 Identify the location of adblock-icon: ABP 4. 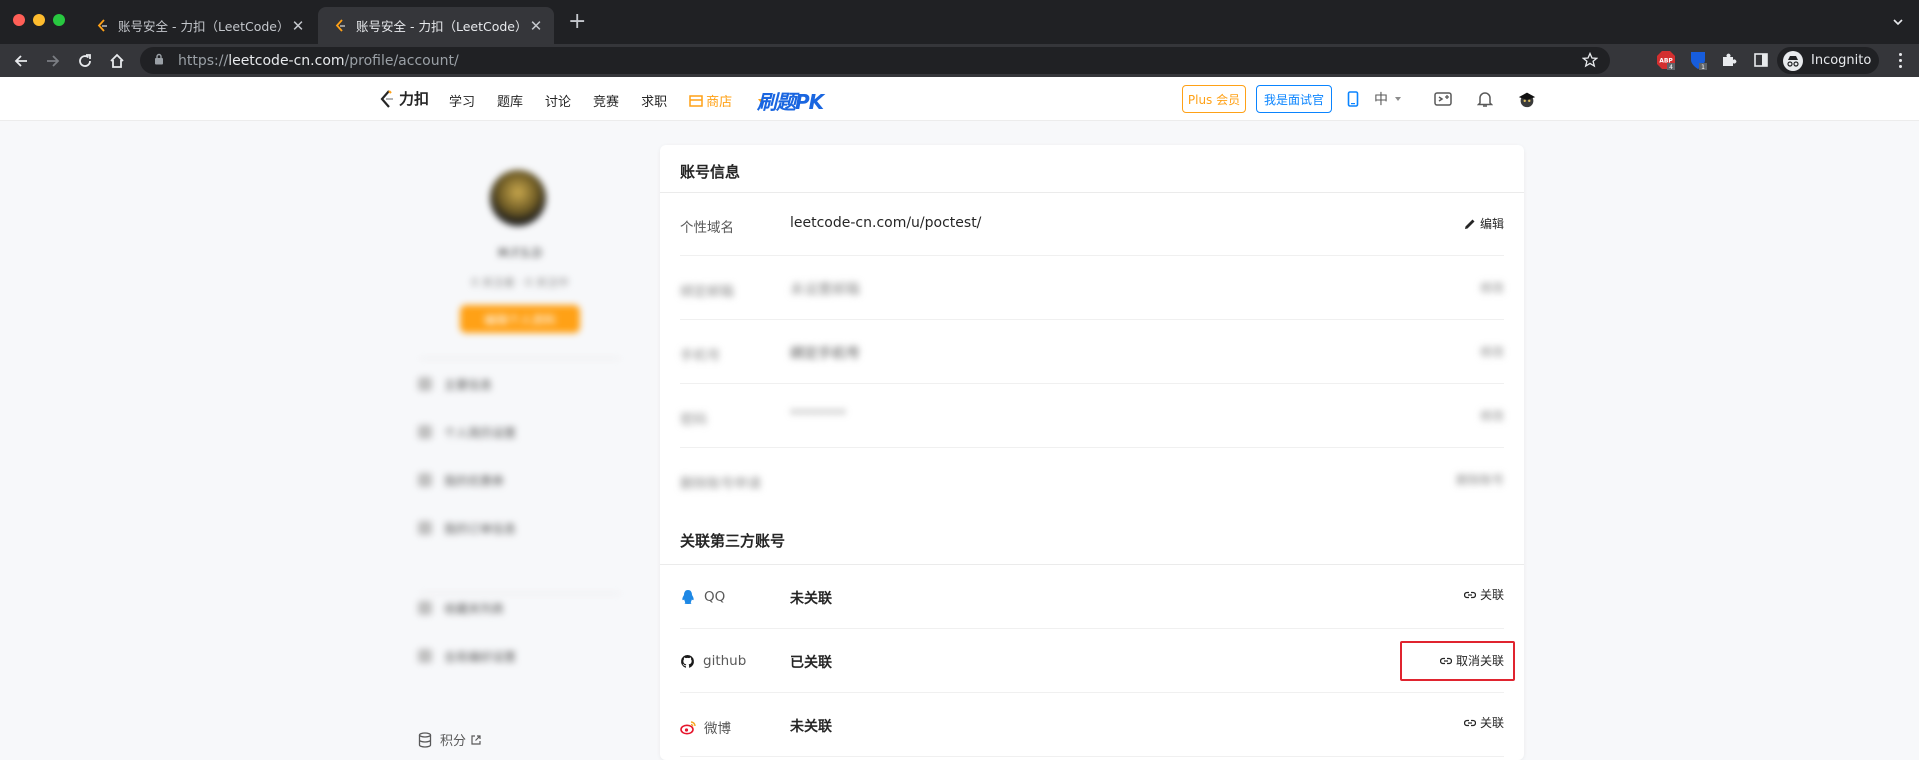
(1666, 60).